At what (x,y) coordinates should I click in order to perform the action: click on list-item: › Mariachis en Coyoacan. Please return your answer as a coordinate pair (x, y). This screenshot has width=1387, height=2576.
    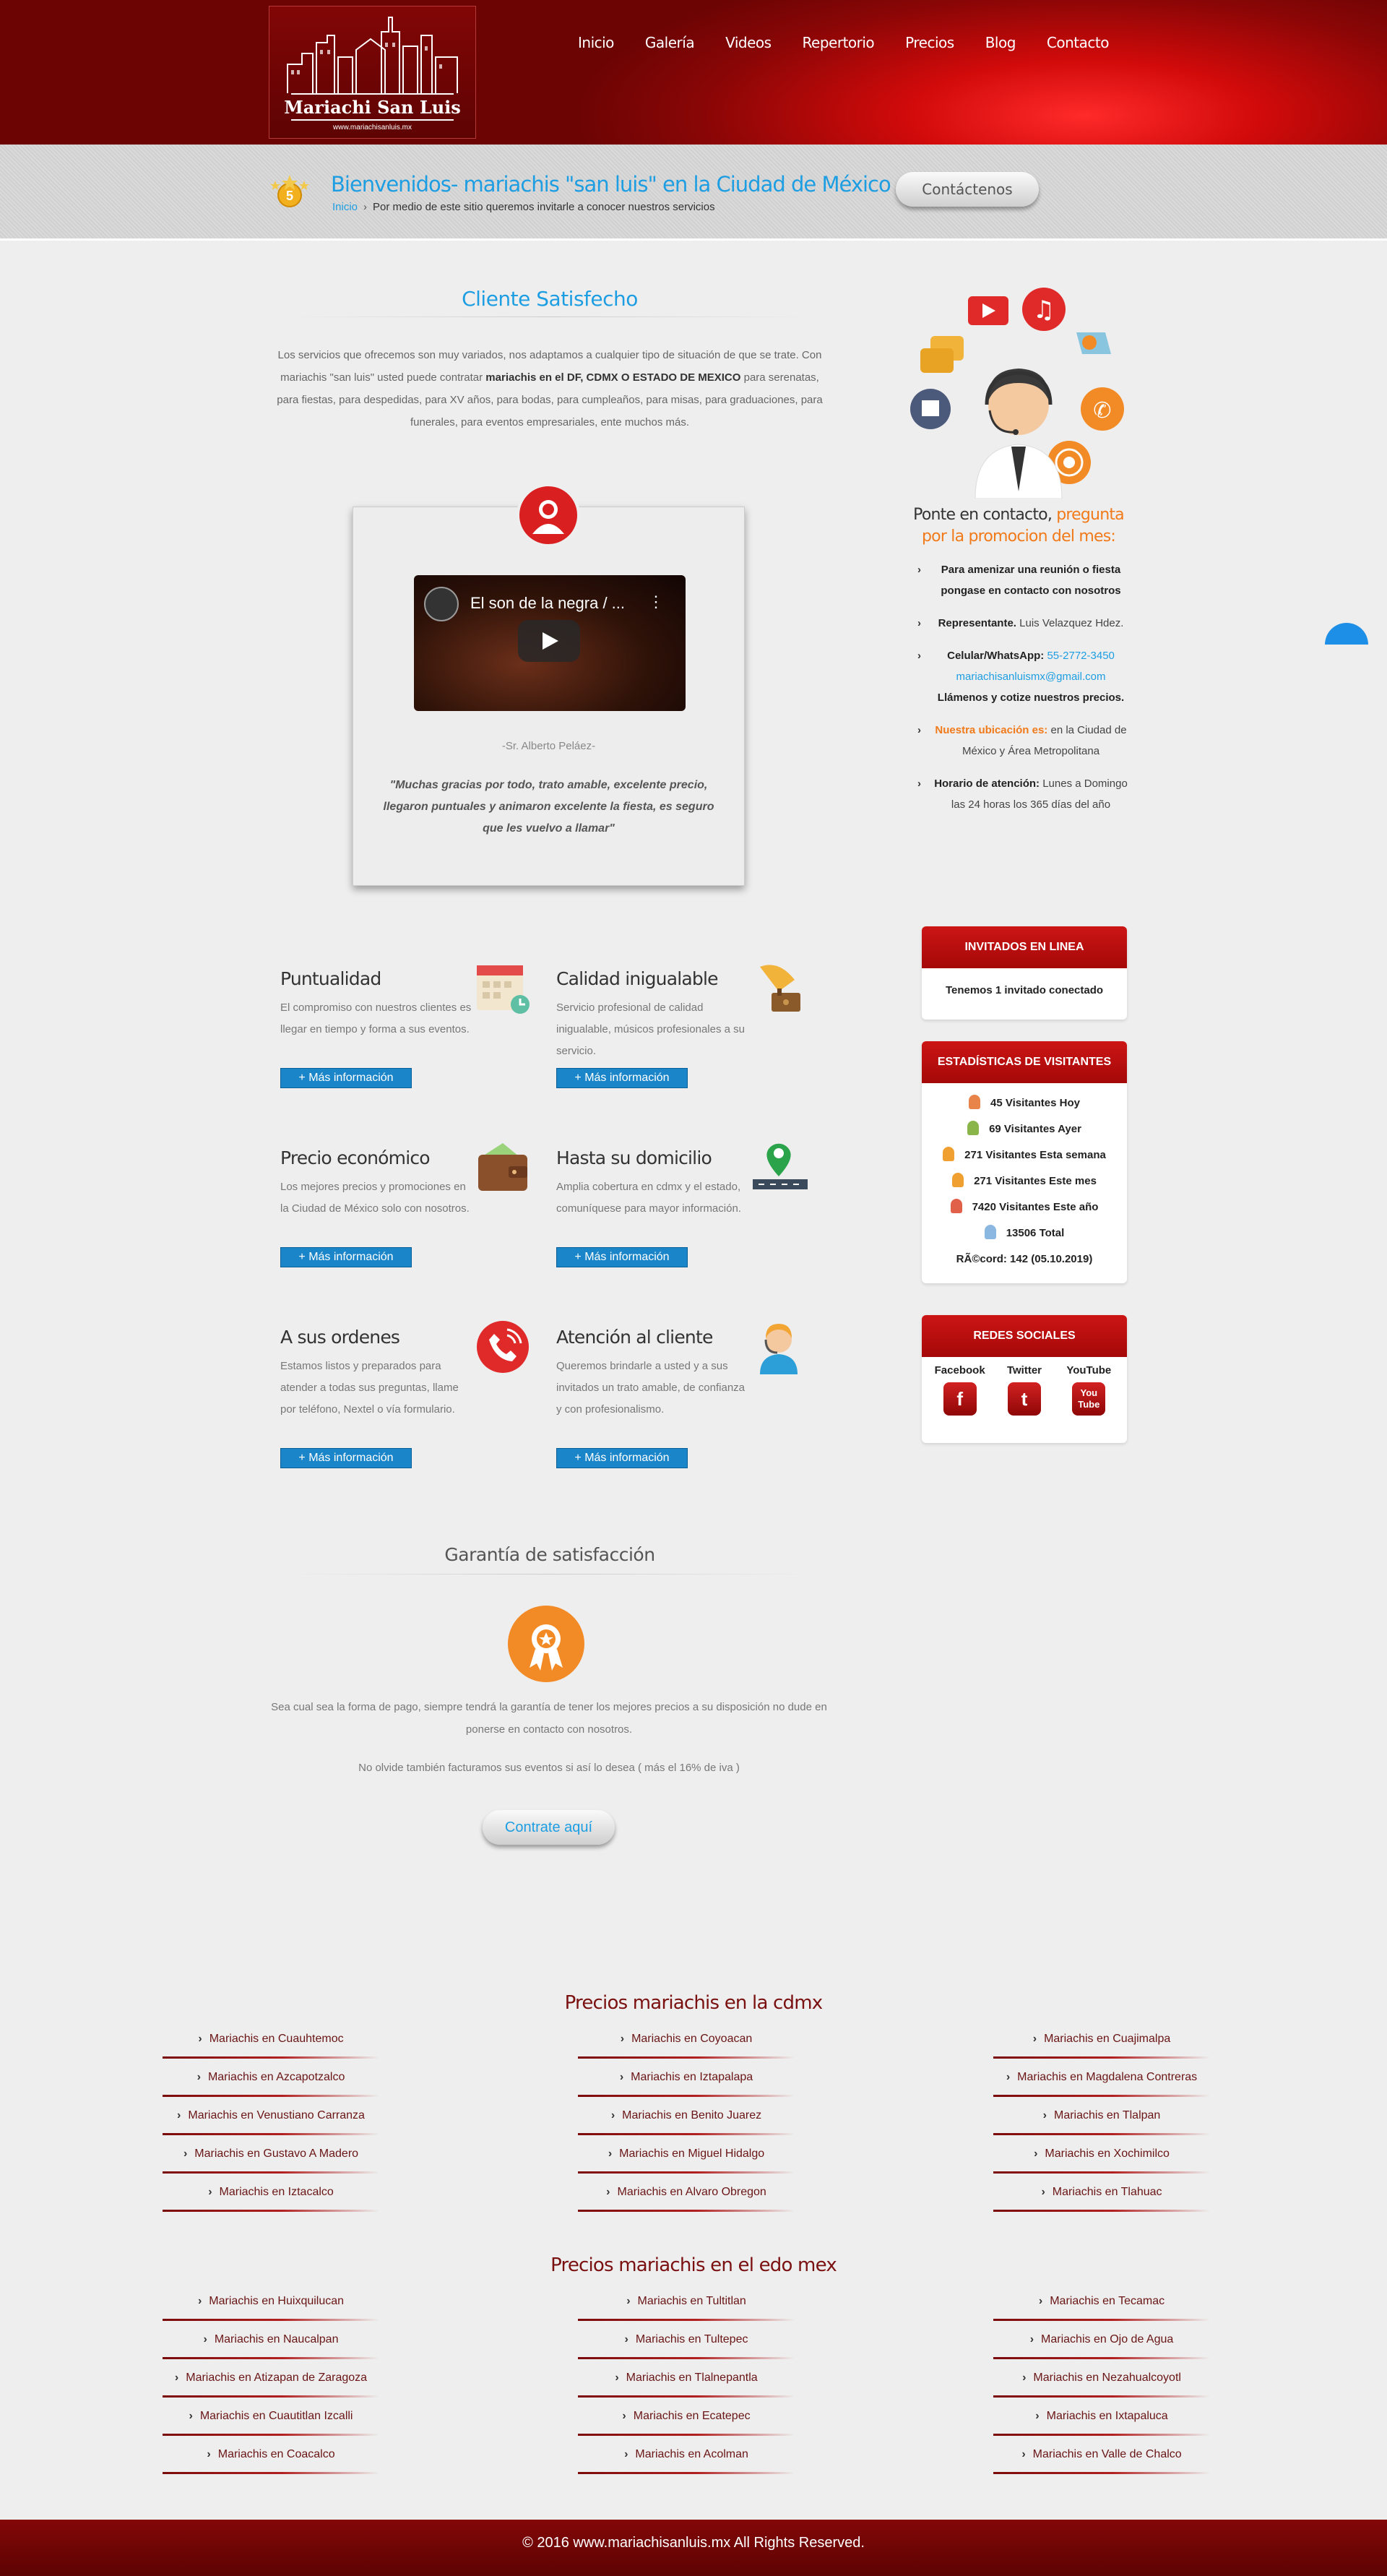
    Looking at the image, I should click on (686, 2044).